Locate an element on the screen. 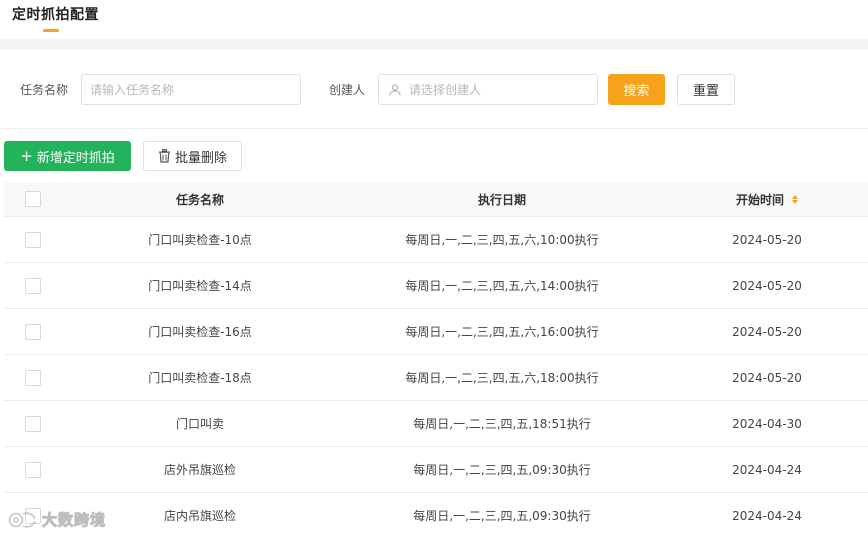 The image size is (868, 536). column-header-time: 开始时间 is located at coordinates (767, 199).